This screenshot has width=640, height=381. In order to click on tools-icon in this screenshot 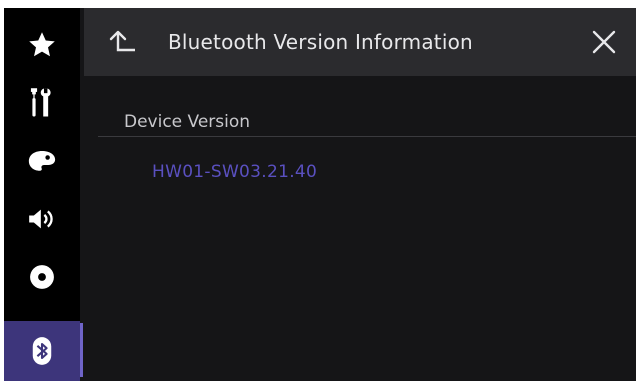, I will do `click(40, 102)`.